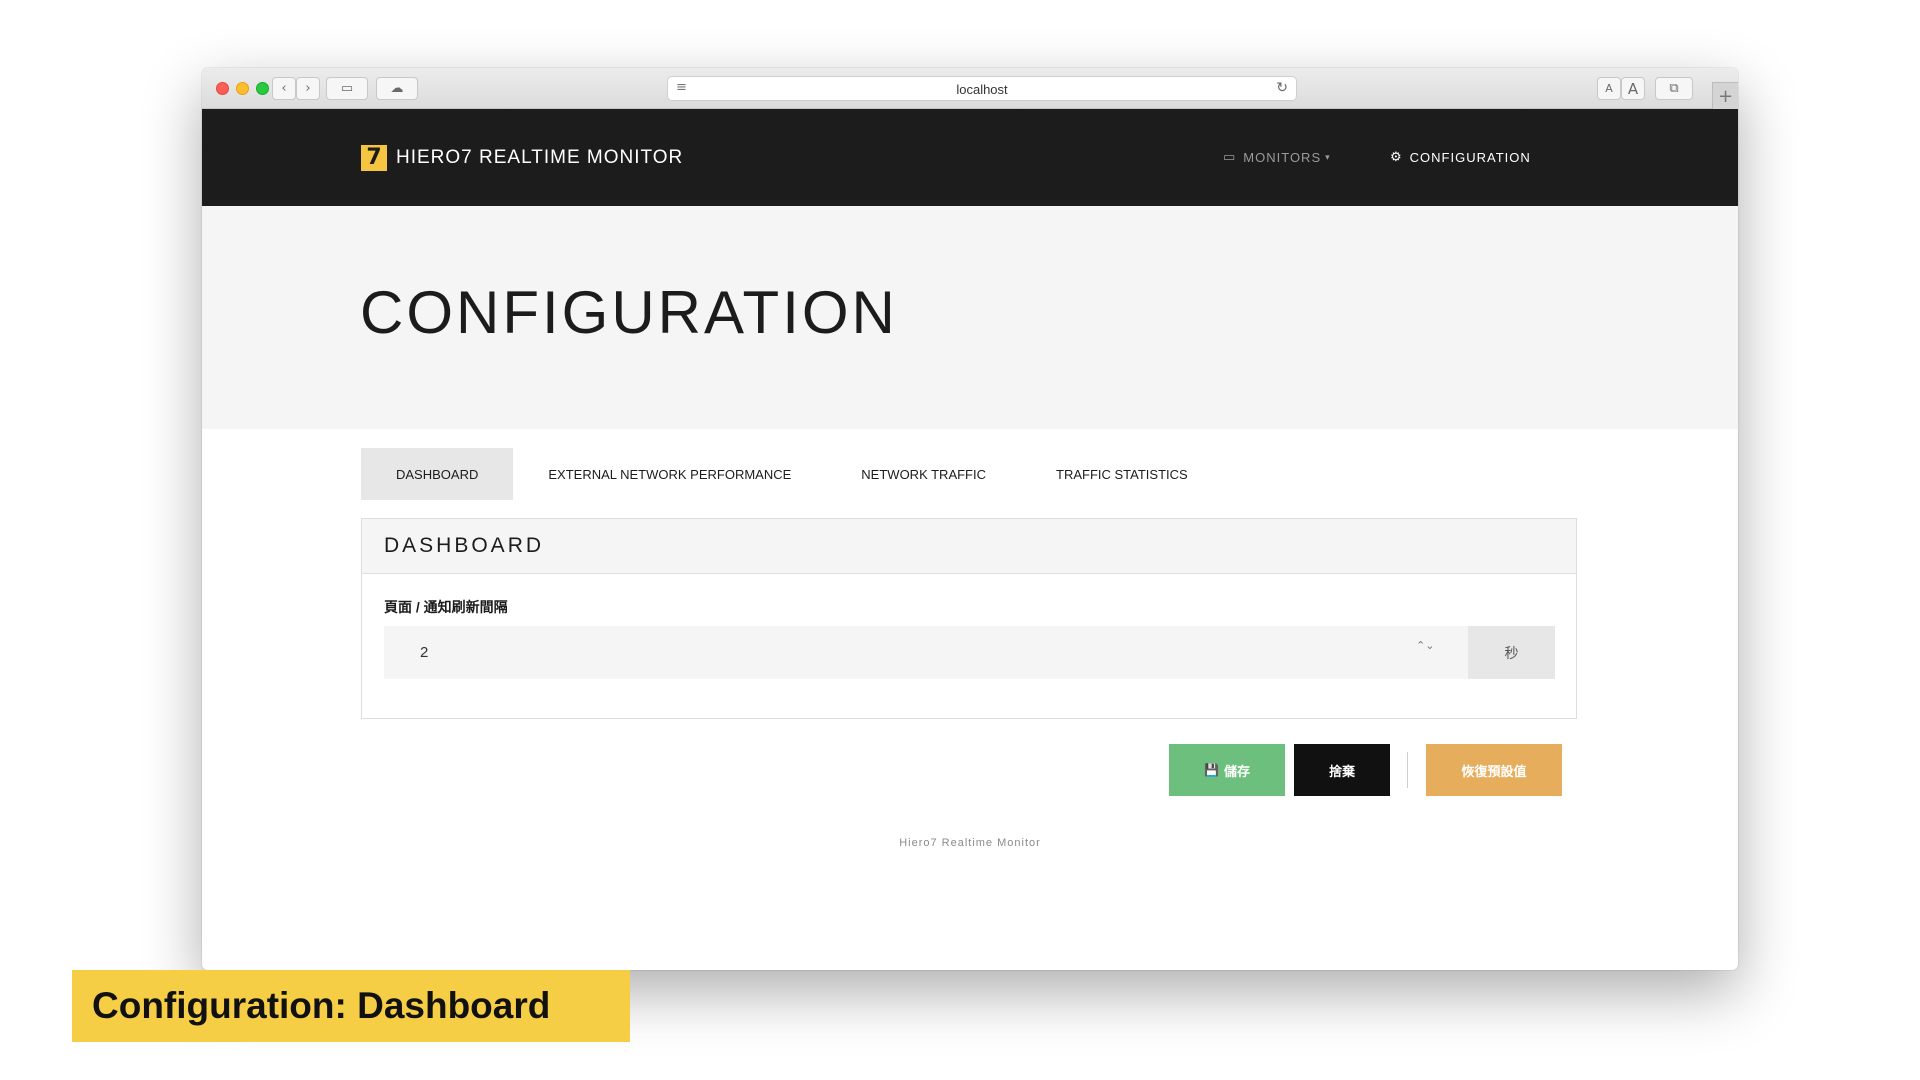 The width and height of the screenshot is (1920, 1080). What do you see at coordinates (1282, 157) in the screenshot?
I see `monitors-label: MONITORS` at bounding box center [1282, 157].